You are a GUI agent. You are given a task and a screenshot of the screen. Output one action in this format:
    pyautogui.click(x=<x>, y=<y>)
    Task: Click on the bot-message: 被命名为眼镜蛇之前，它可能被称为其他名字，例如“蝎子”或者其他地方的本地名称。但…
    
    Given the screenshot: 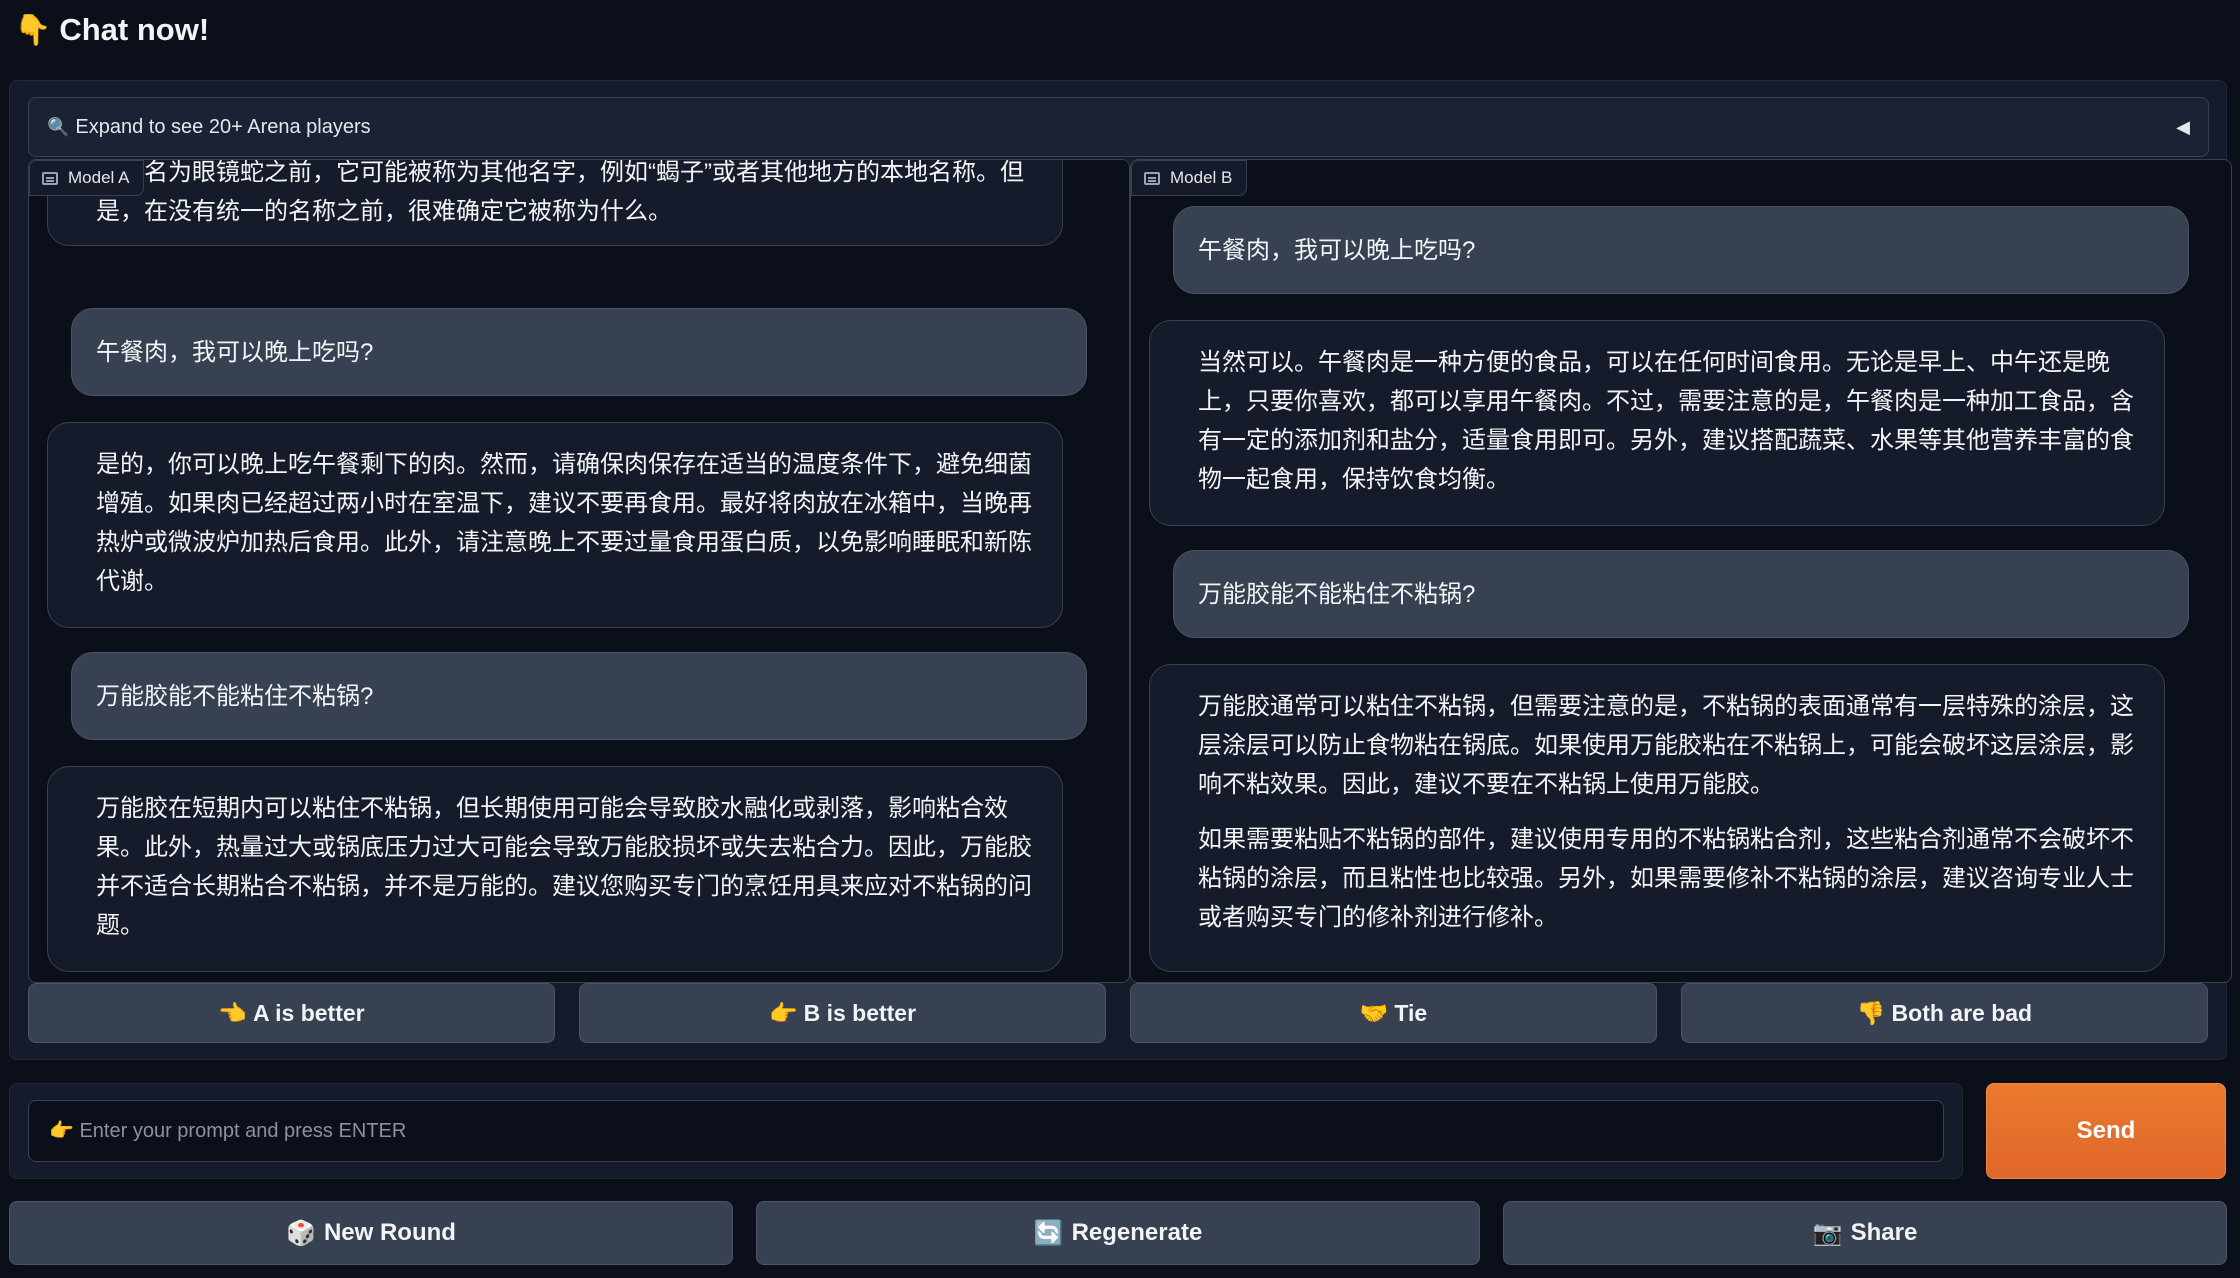 What is the action you would take?
    pyautogui.click(x=555, y=202)
    